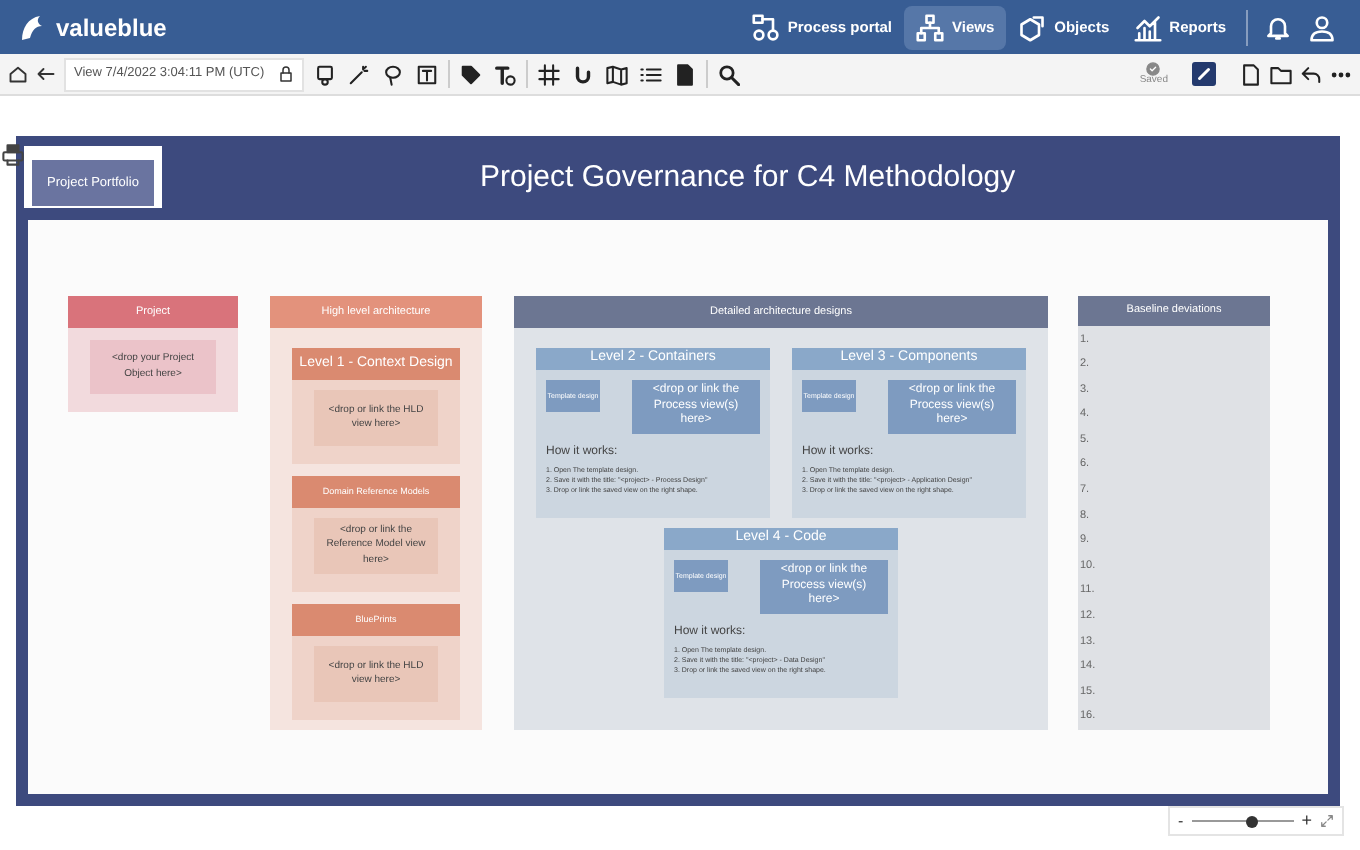 The width and height of the screenshot is (1360, 850). Describe the element at coordinates (583, 74) in the screenshot. I see `magnet-icon` at that location.